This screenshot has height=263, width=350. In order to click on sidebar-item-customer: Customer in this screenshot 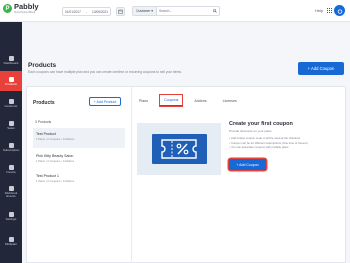, I will do `click(11, 103)`.